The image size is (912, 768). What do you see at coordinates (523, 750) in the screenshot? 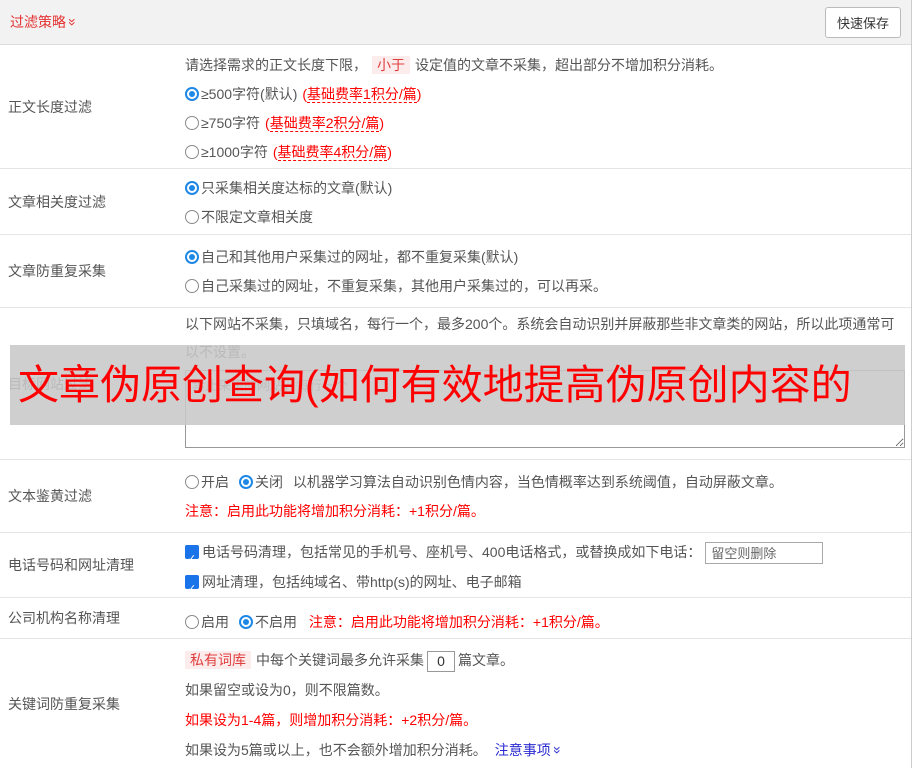
I see `notice-link: 注意事项` at bounding box center [523, 750].